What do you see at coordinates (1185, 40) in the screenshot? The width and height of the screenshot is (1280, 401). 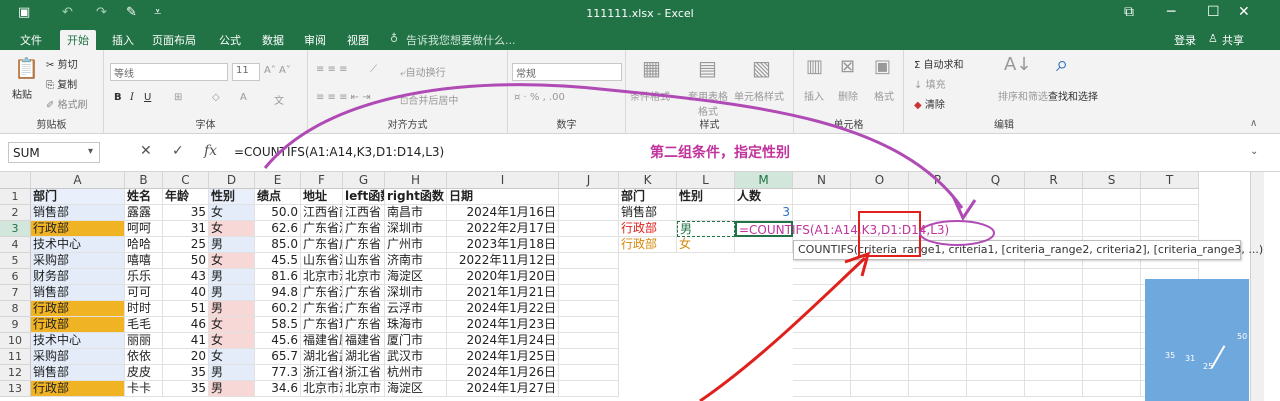 I see `login-link: 登录` at bounding box center [1185, 40].